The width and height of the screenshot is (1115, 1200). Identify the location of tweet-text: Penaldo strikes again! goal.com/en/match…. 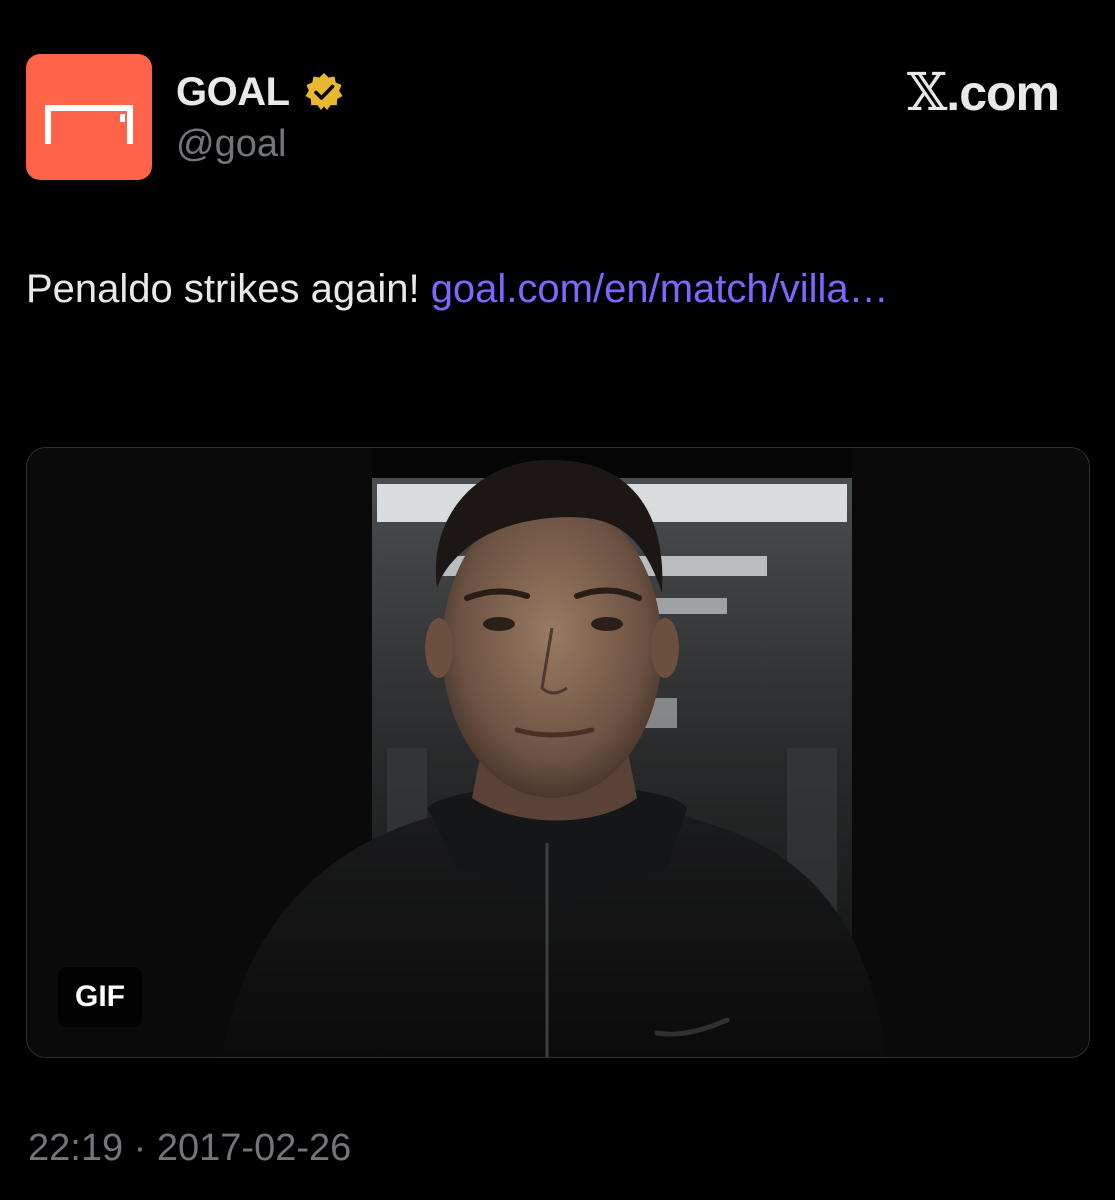
(546, 289).